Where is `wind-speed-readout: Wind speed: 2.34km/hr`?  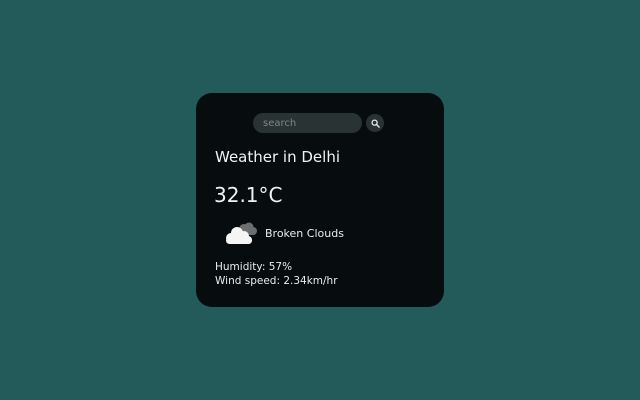 wind-speed-readout: Wind speed: 2.34km/hr is located at coordinates (276, 281).